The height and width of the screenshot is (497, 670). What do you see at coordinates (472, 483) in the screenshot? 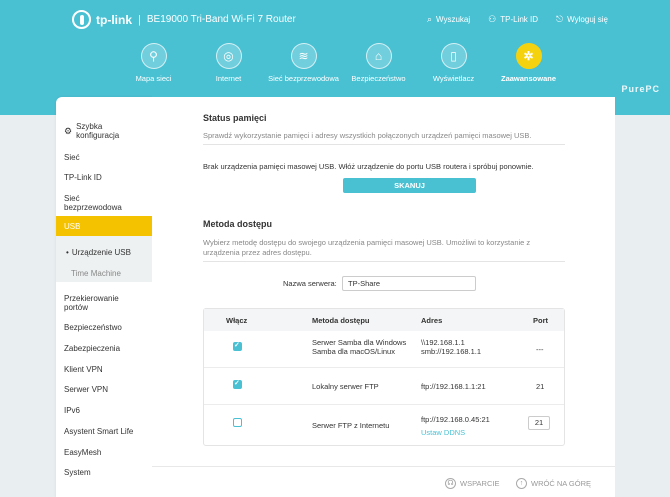
I see `support-link: ☊ WSPARCIE` at bounding box center [472, 483].